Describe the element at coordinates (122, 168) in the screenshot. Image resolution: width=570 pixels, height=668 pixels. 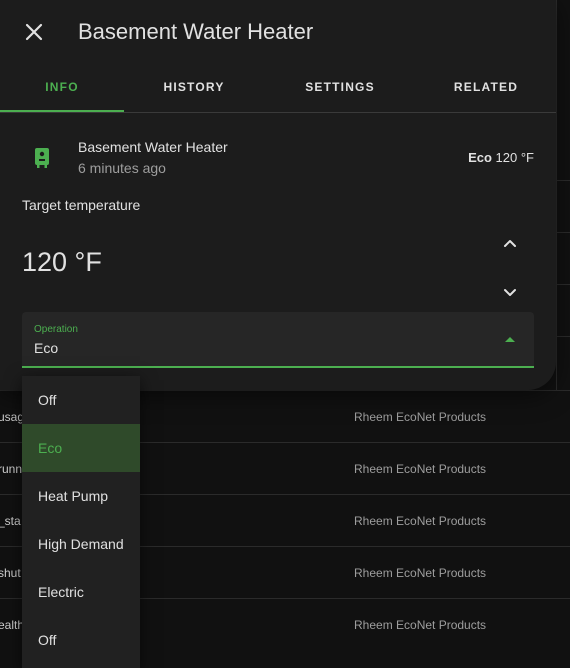
I see `last-changed: 6 minutes ago` at that location.